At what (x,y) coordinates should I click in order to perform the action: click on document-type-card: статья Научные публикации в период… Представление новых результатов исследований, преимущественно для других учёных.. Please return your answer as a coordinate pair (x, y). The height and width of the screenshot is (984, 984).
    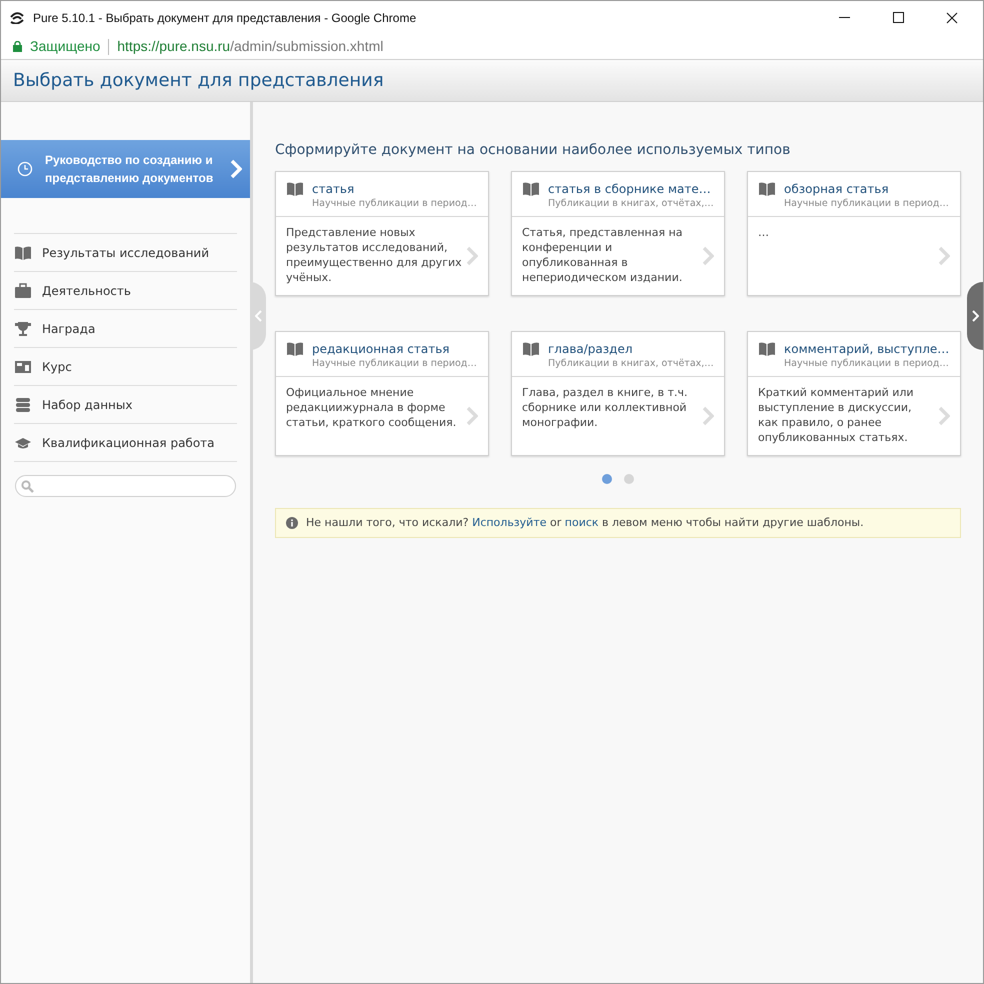
    Looking at the image, I should click on (382, 233).